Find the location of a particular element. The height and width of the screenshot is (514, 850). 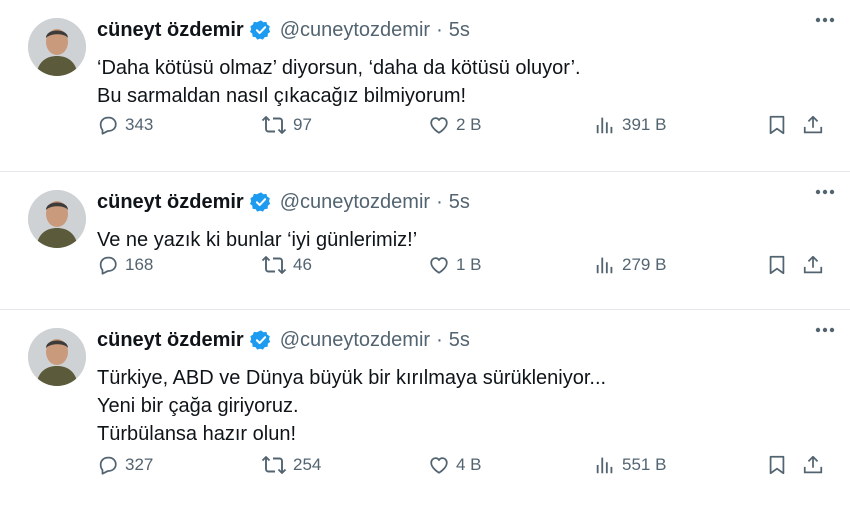

action-bar: 343 97 2 B 391 B is located at coordinates (463, 125).